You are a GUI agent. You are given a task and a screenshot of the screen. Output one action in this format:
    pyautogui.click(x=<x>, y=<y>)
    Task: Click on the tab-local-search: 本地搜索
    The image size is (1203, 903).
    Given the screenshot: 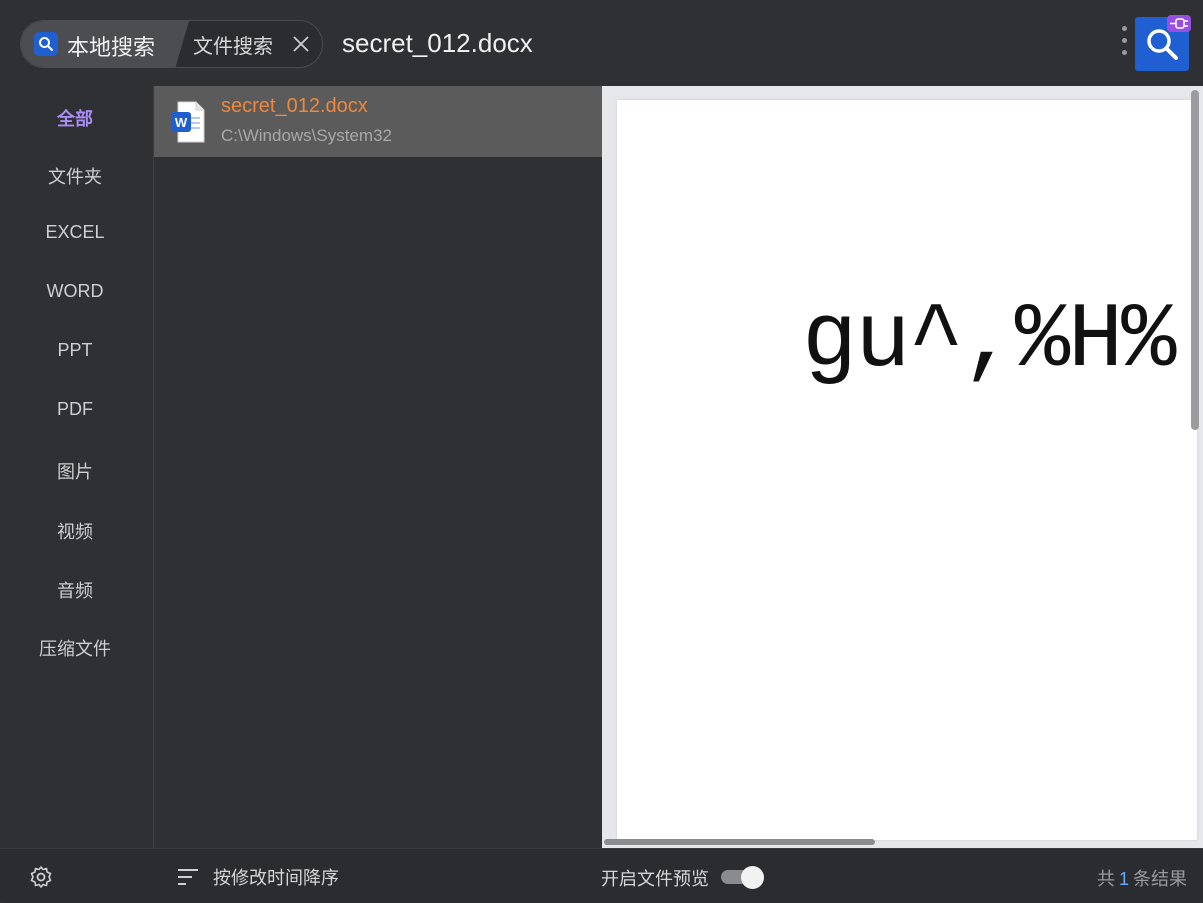 What is the action you would take?
    pyautogui.click(x=105, y=44)
    